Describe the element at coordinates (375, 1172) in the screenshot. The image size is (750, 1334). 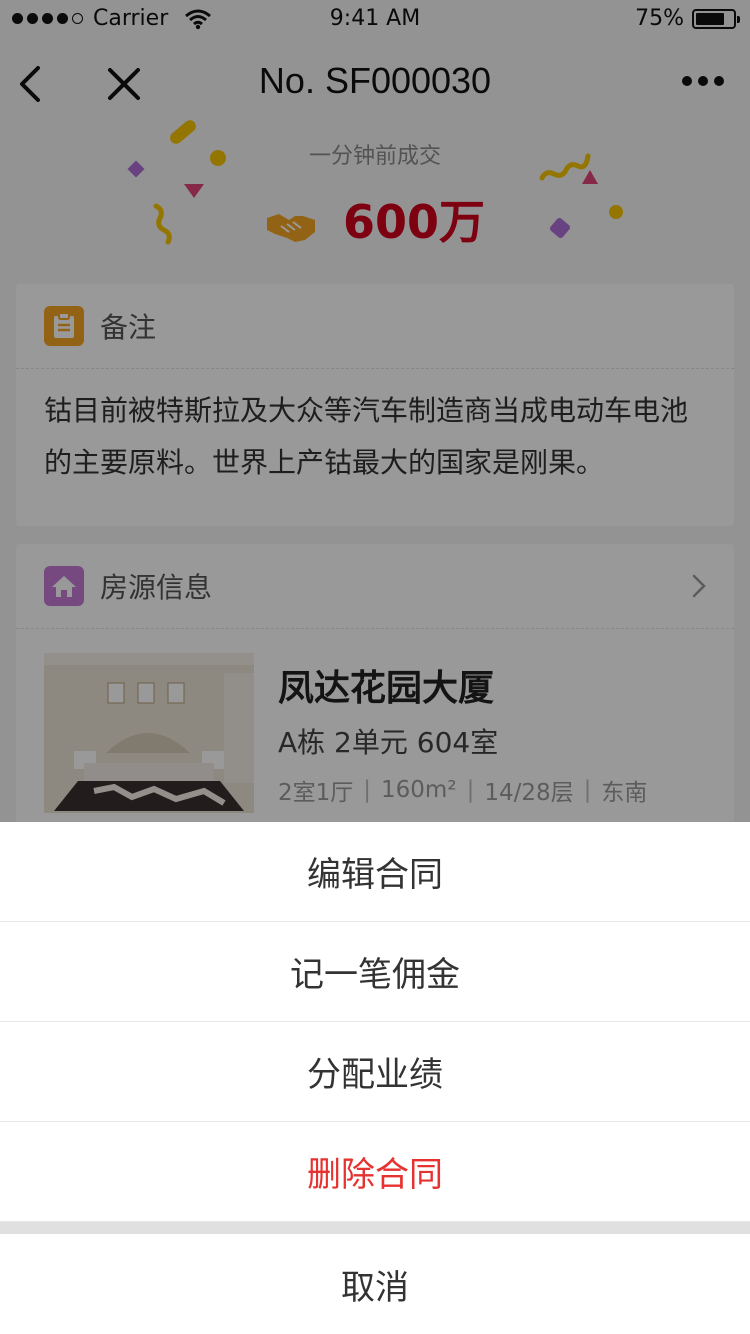
I see `delete-contract-button: 删除合同` at that location.